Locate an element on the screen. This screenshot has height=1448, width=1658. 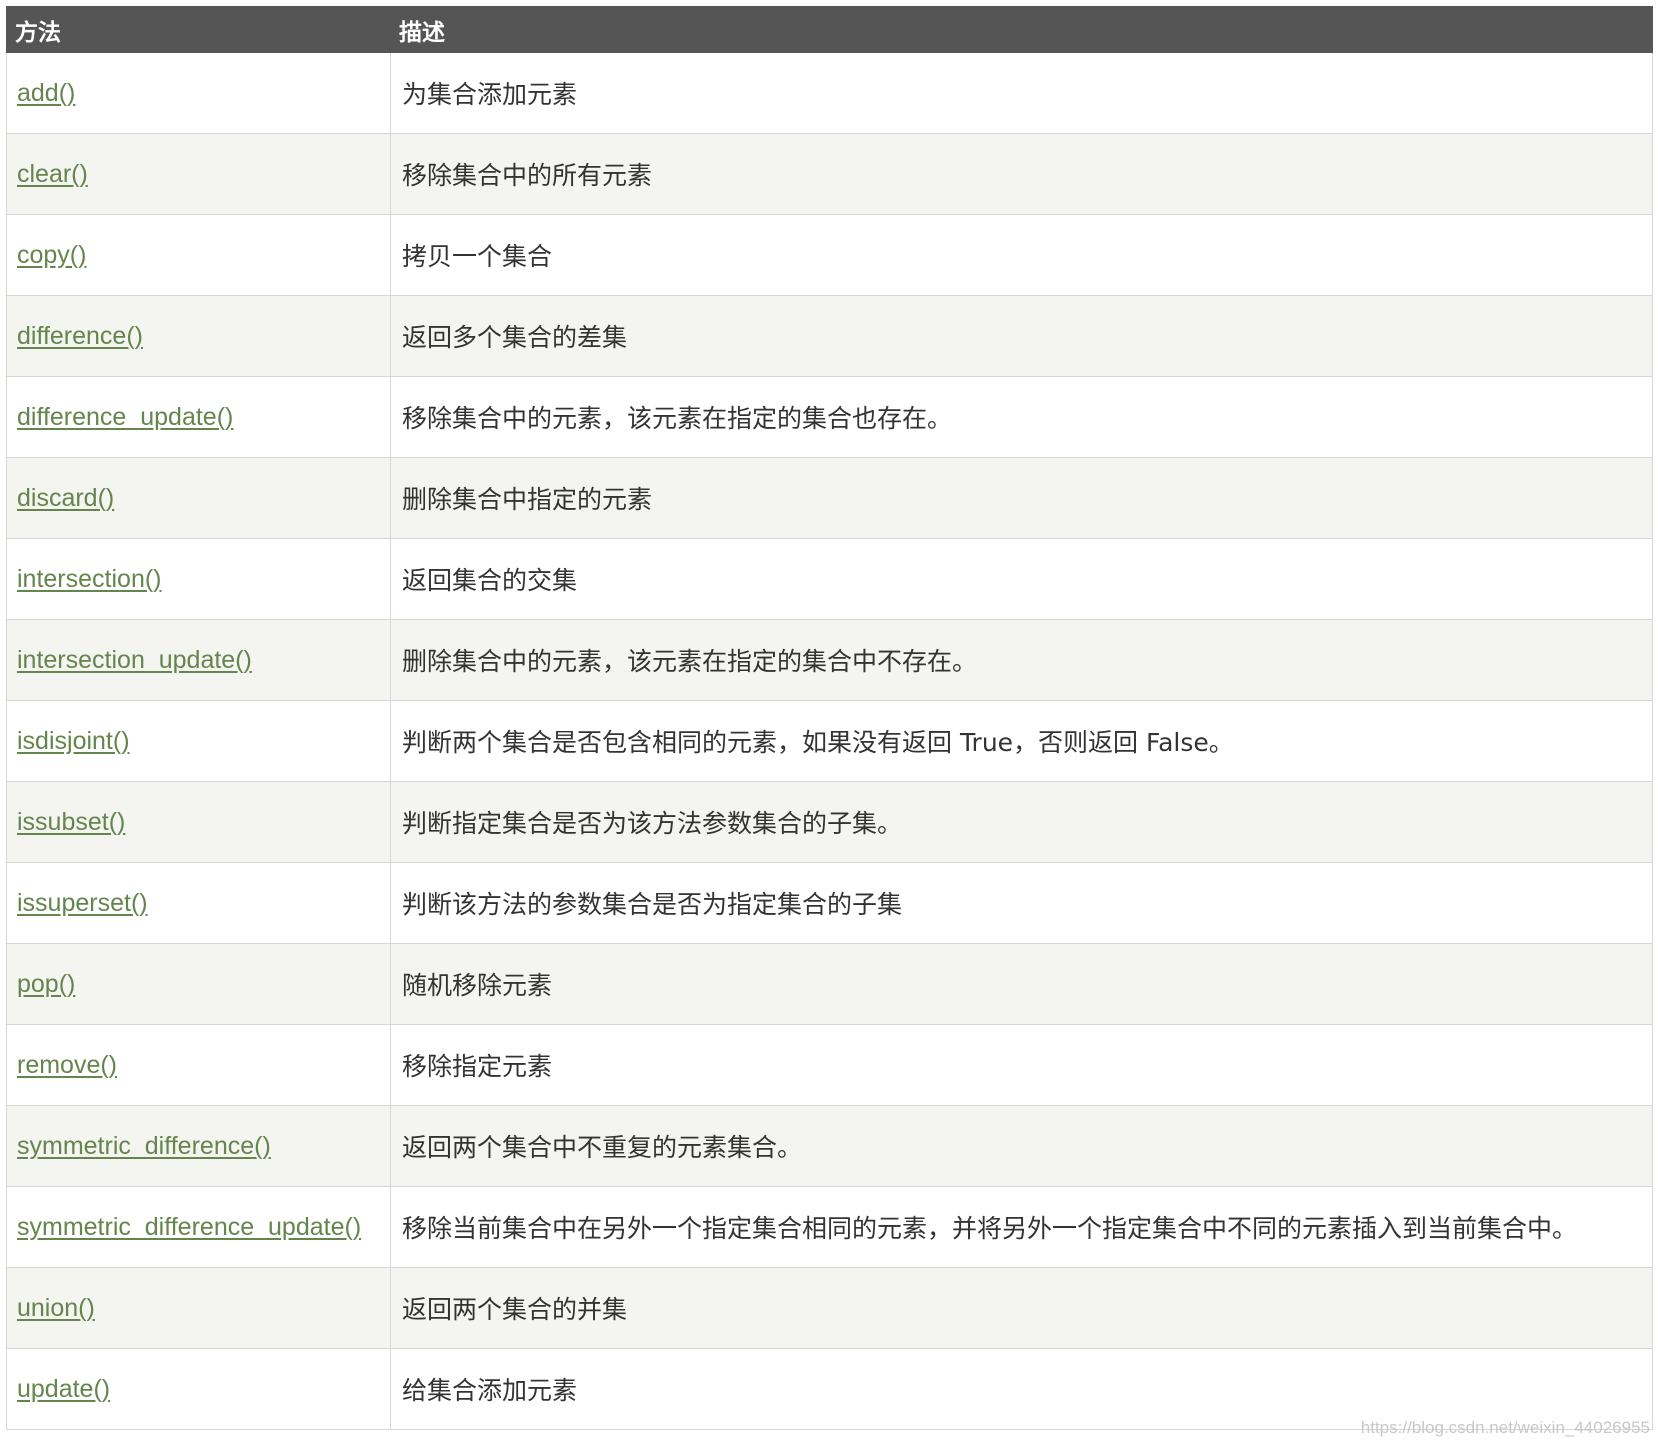
method-link-copy: copy() is located at coordinates (51, 255).